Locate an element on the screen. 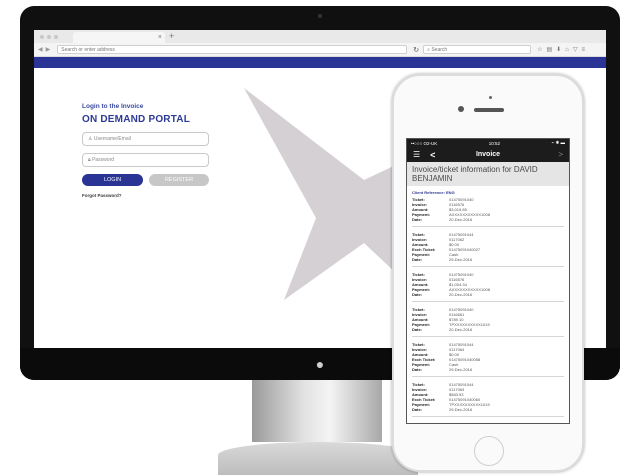 The width and height of the screenshot is (636, 475). phone-nav-bar: ☰ < Invoice > is located at coordinates (488, 154).